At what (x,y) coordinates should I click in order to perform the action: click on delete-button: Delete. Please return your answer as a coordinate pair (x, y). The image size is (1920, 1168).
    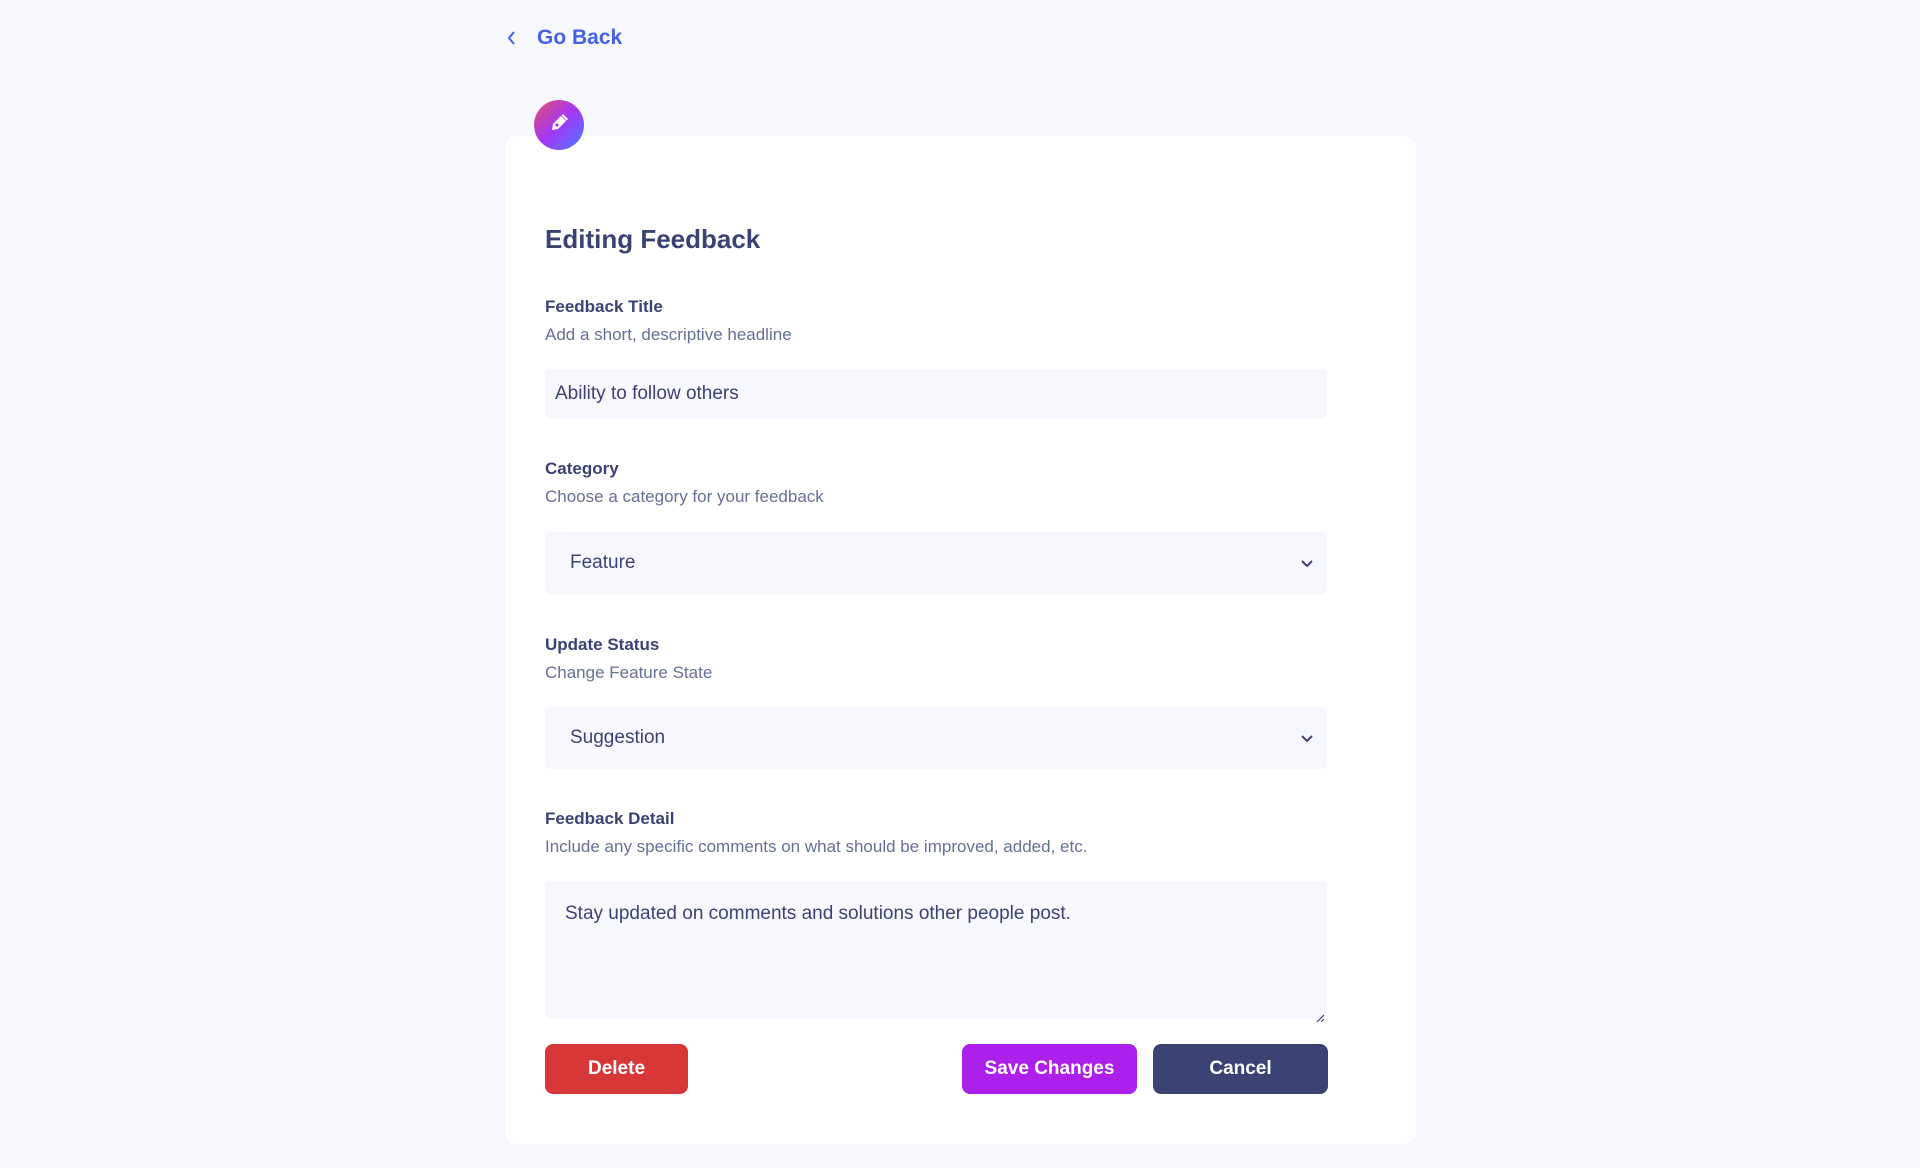
    Looking at the image, I should click on (616, 1069).